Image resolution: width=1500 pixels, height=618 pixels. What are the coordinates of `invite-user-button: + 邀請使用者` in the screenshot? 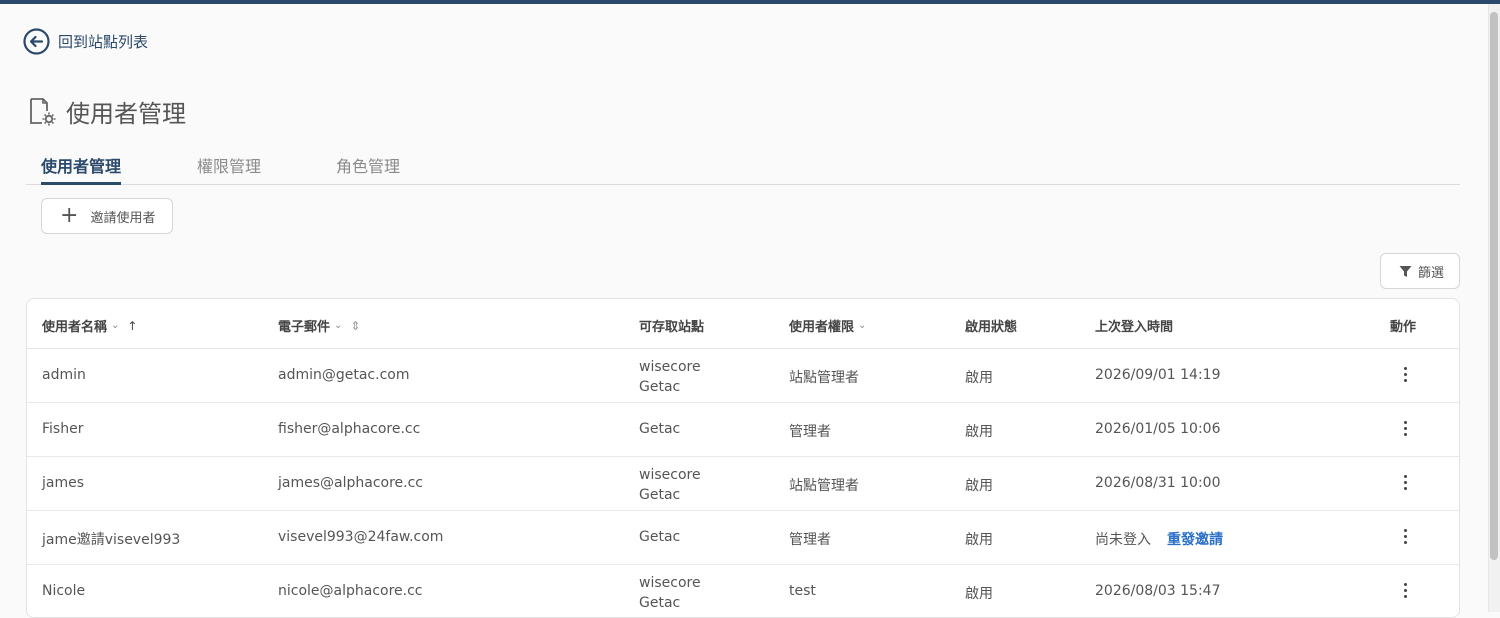 It's located at (107, 216).